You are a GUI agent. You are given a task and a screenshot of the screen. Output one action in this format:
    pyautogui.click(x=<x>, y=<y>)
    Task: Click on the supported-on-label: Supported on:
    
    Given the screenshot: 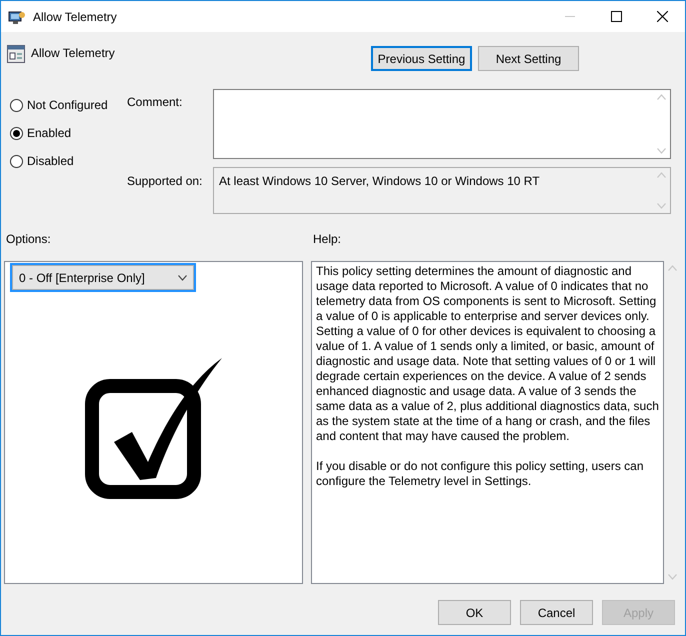 What is the action you would take?
    pyautogui.click(x=165, y=181)
    